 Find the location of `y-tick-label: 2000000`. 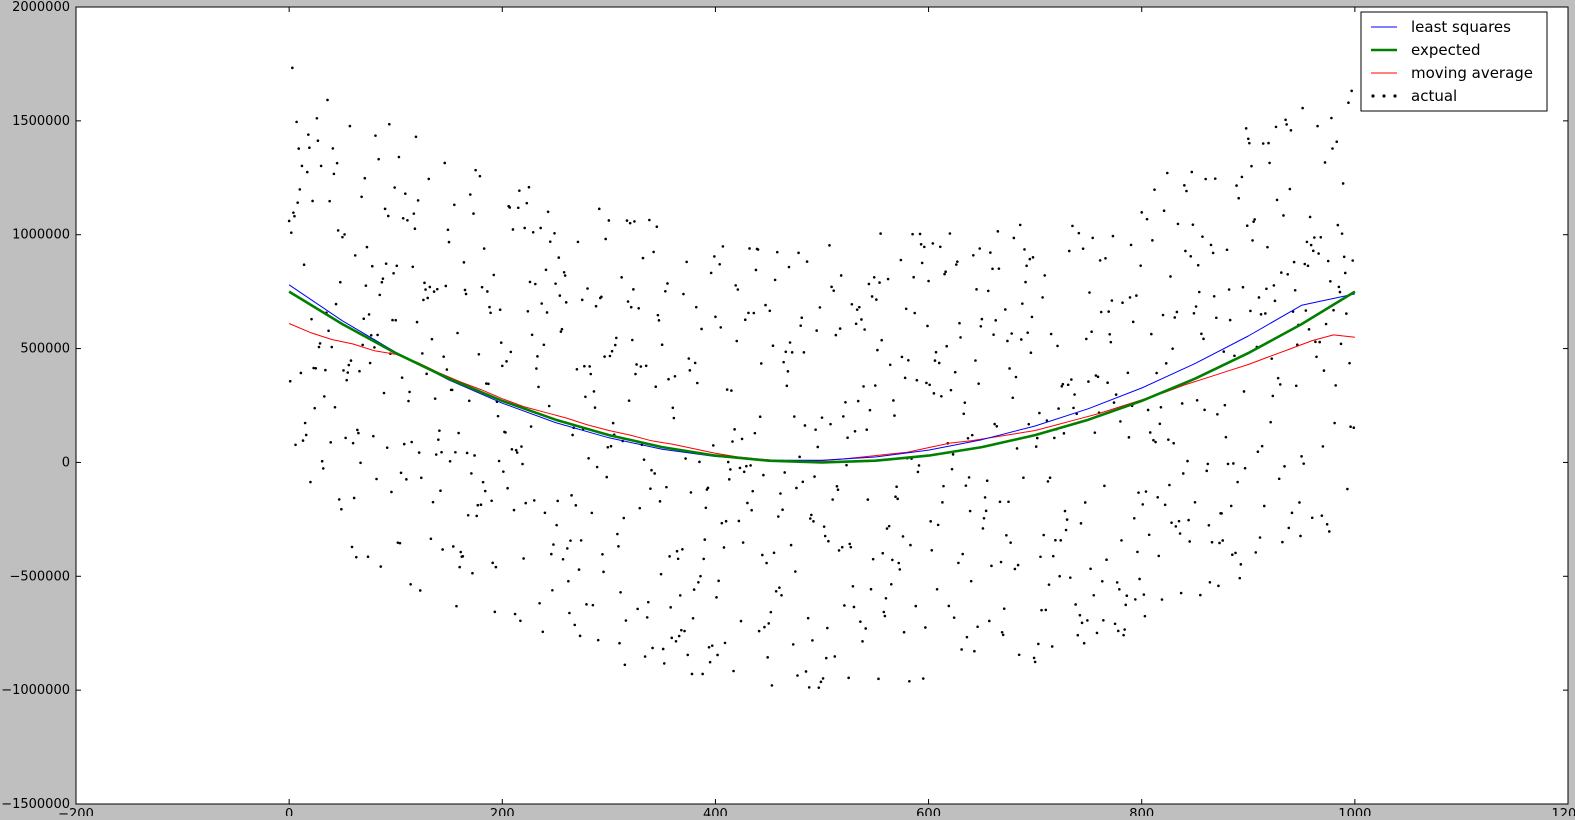

y-tick-label: 2000000 is located at coordinates (41, 7).